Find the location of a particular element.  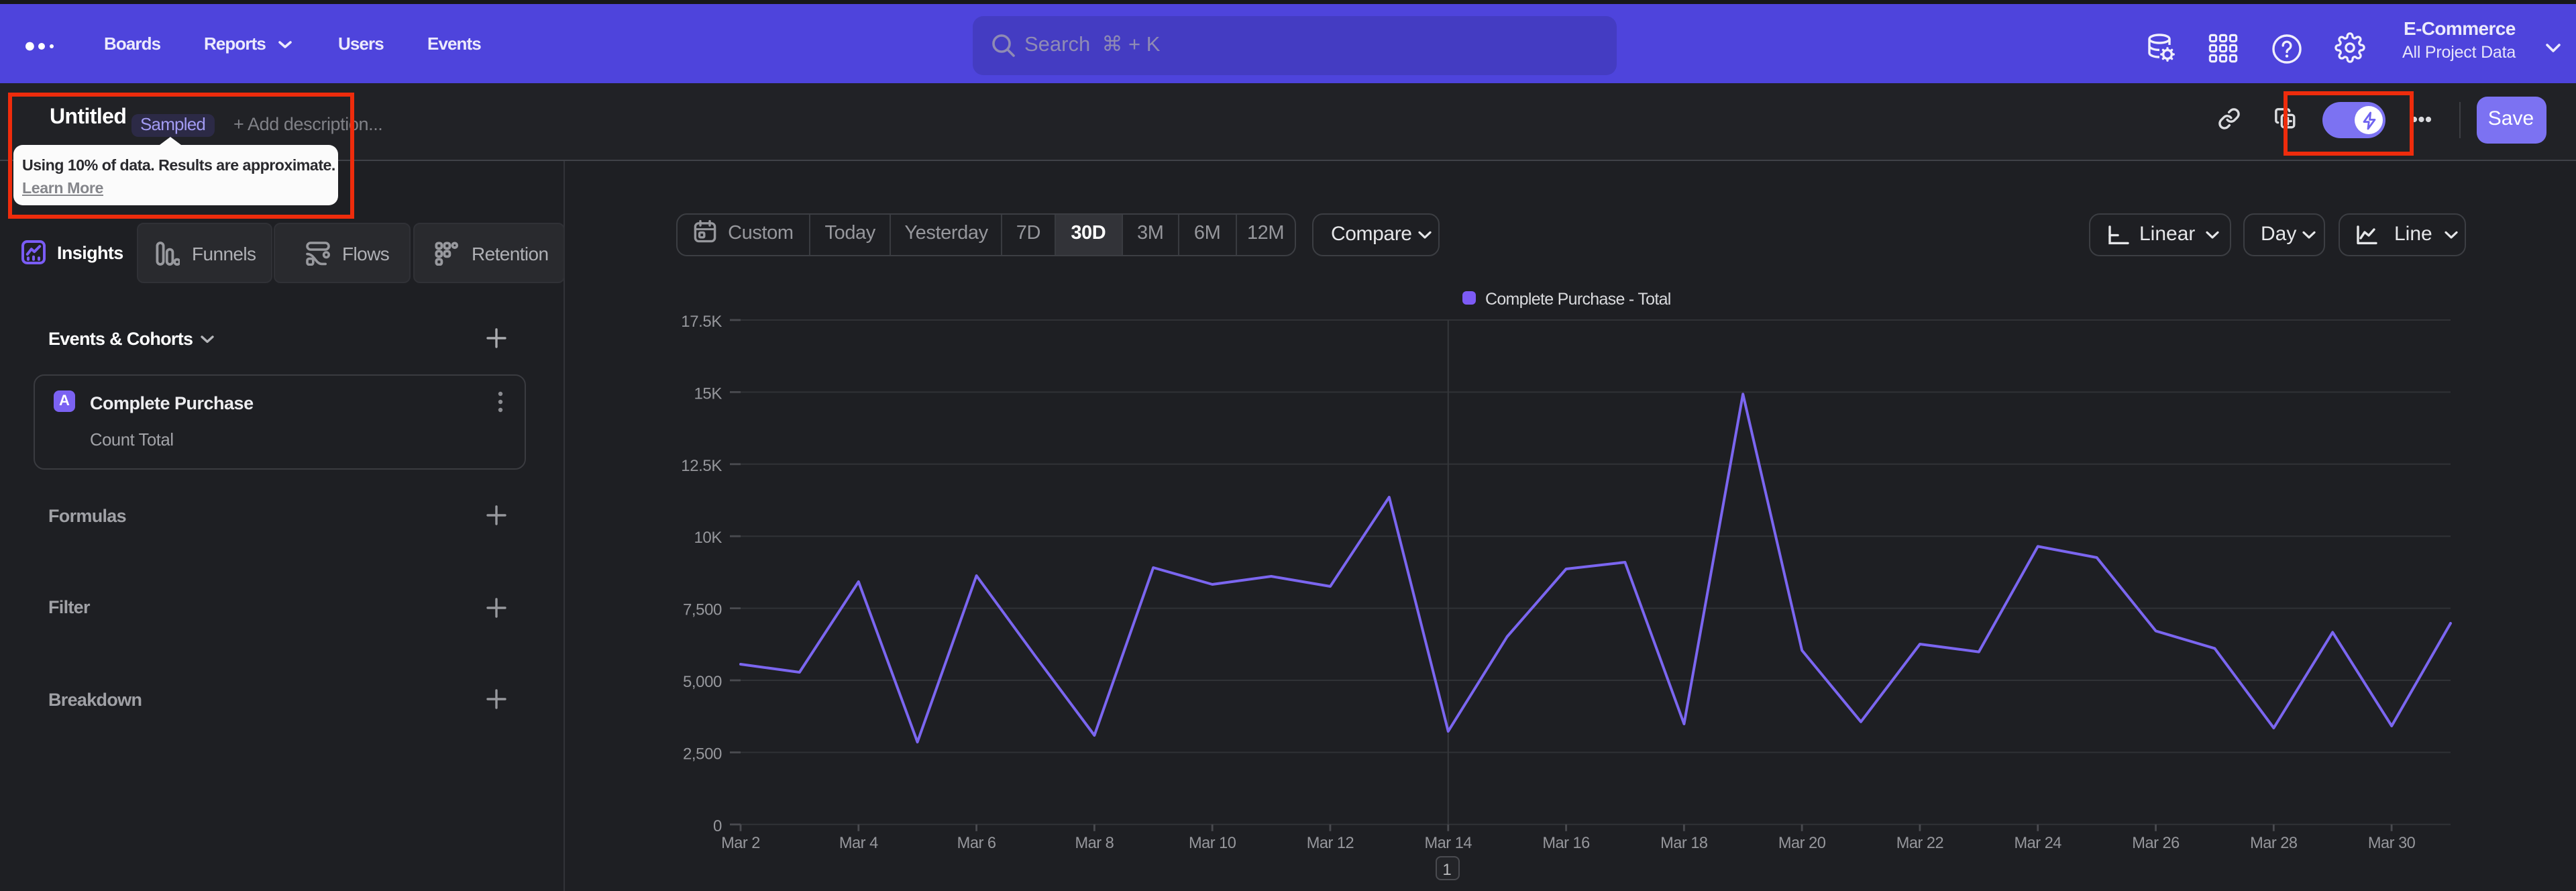

svg-text: Mar 14 is located at coordinates (1448, 844).